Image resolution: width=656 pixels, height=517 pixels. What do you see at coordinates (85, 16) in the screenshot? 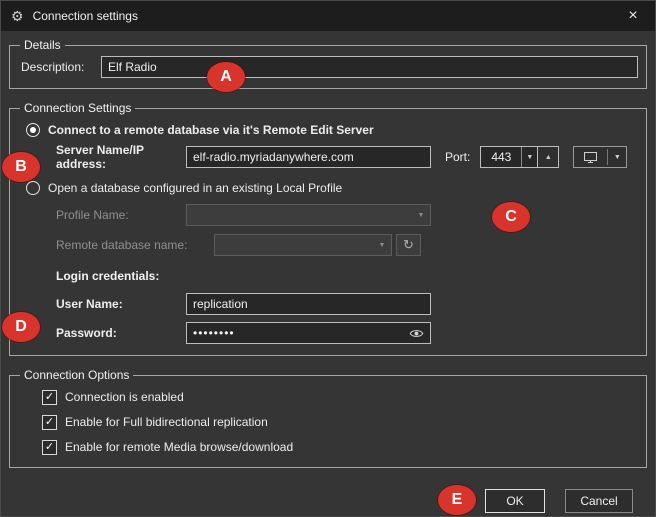
I see `window-title: Connection settings` at bounding box center [85, 16].